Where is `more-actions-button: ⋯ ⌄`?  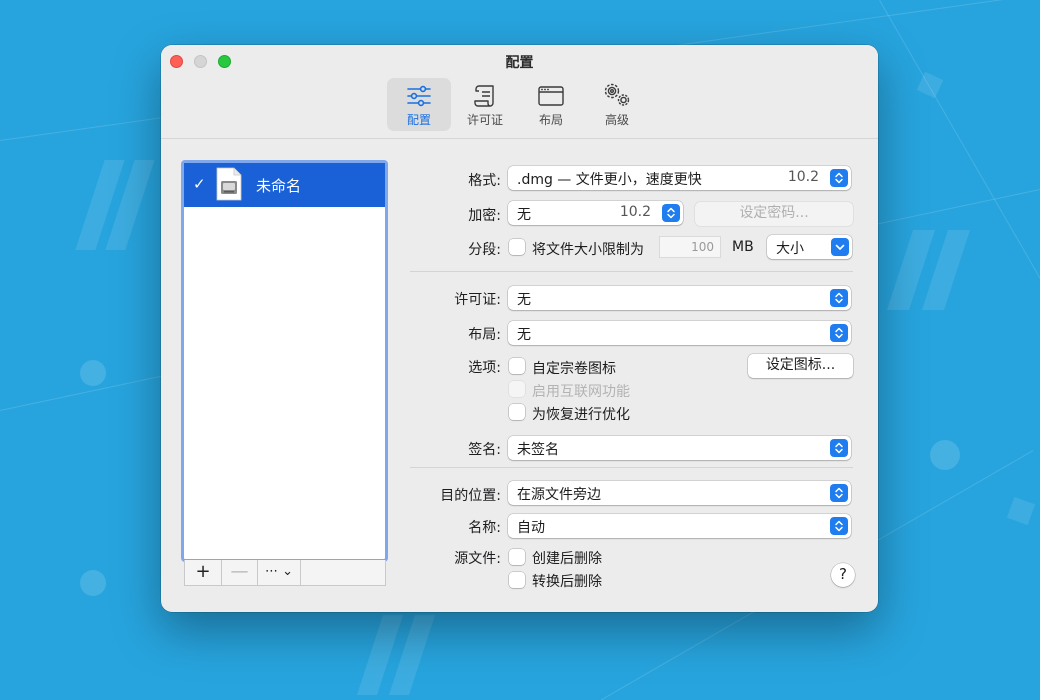 more-actions-button: ⋯ ⌄ is located at coordinates (279, 572).